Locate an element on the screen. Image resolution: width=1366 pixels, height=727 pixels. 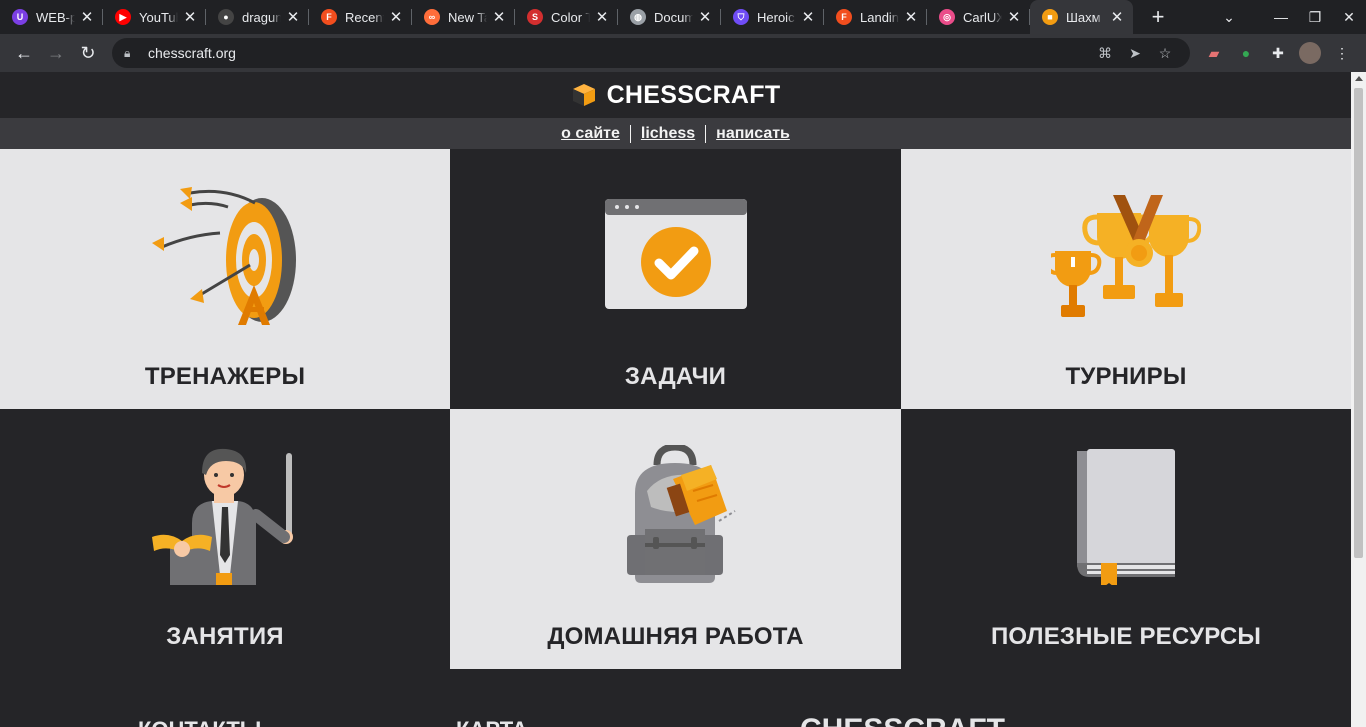
footer-brand: CHESSCRAFT is located at coordinates (902, 720).